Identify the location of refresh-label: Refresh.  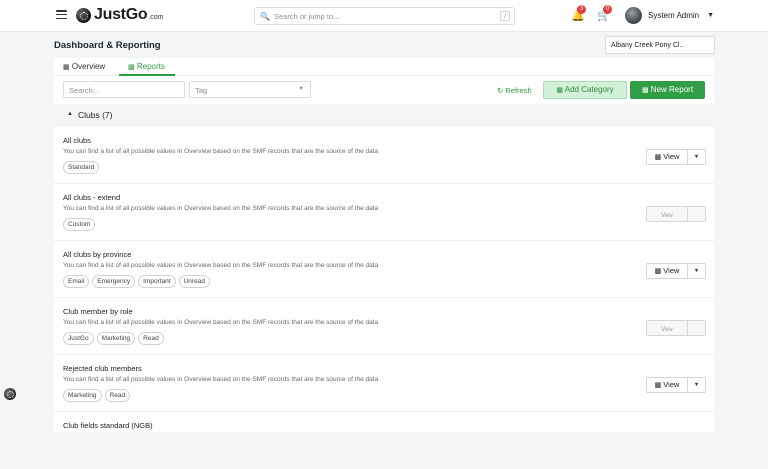
(518, 90).